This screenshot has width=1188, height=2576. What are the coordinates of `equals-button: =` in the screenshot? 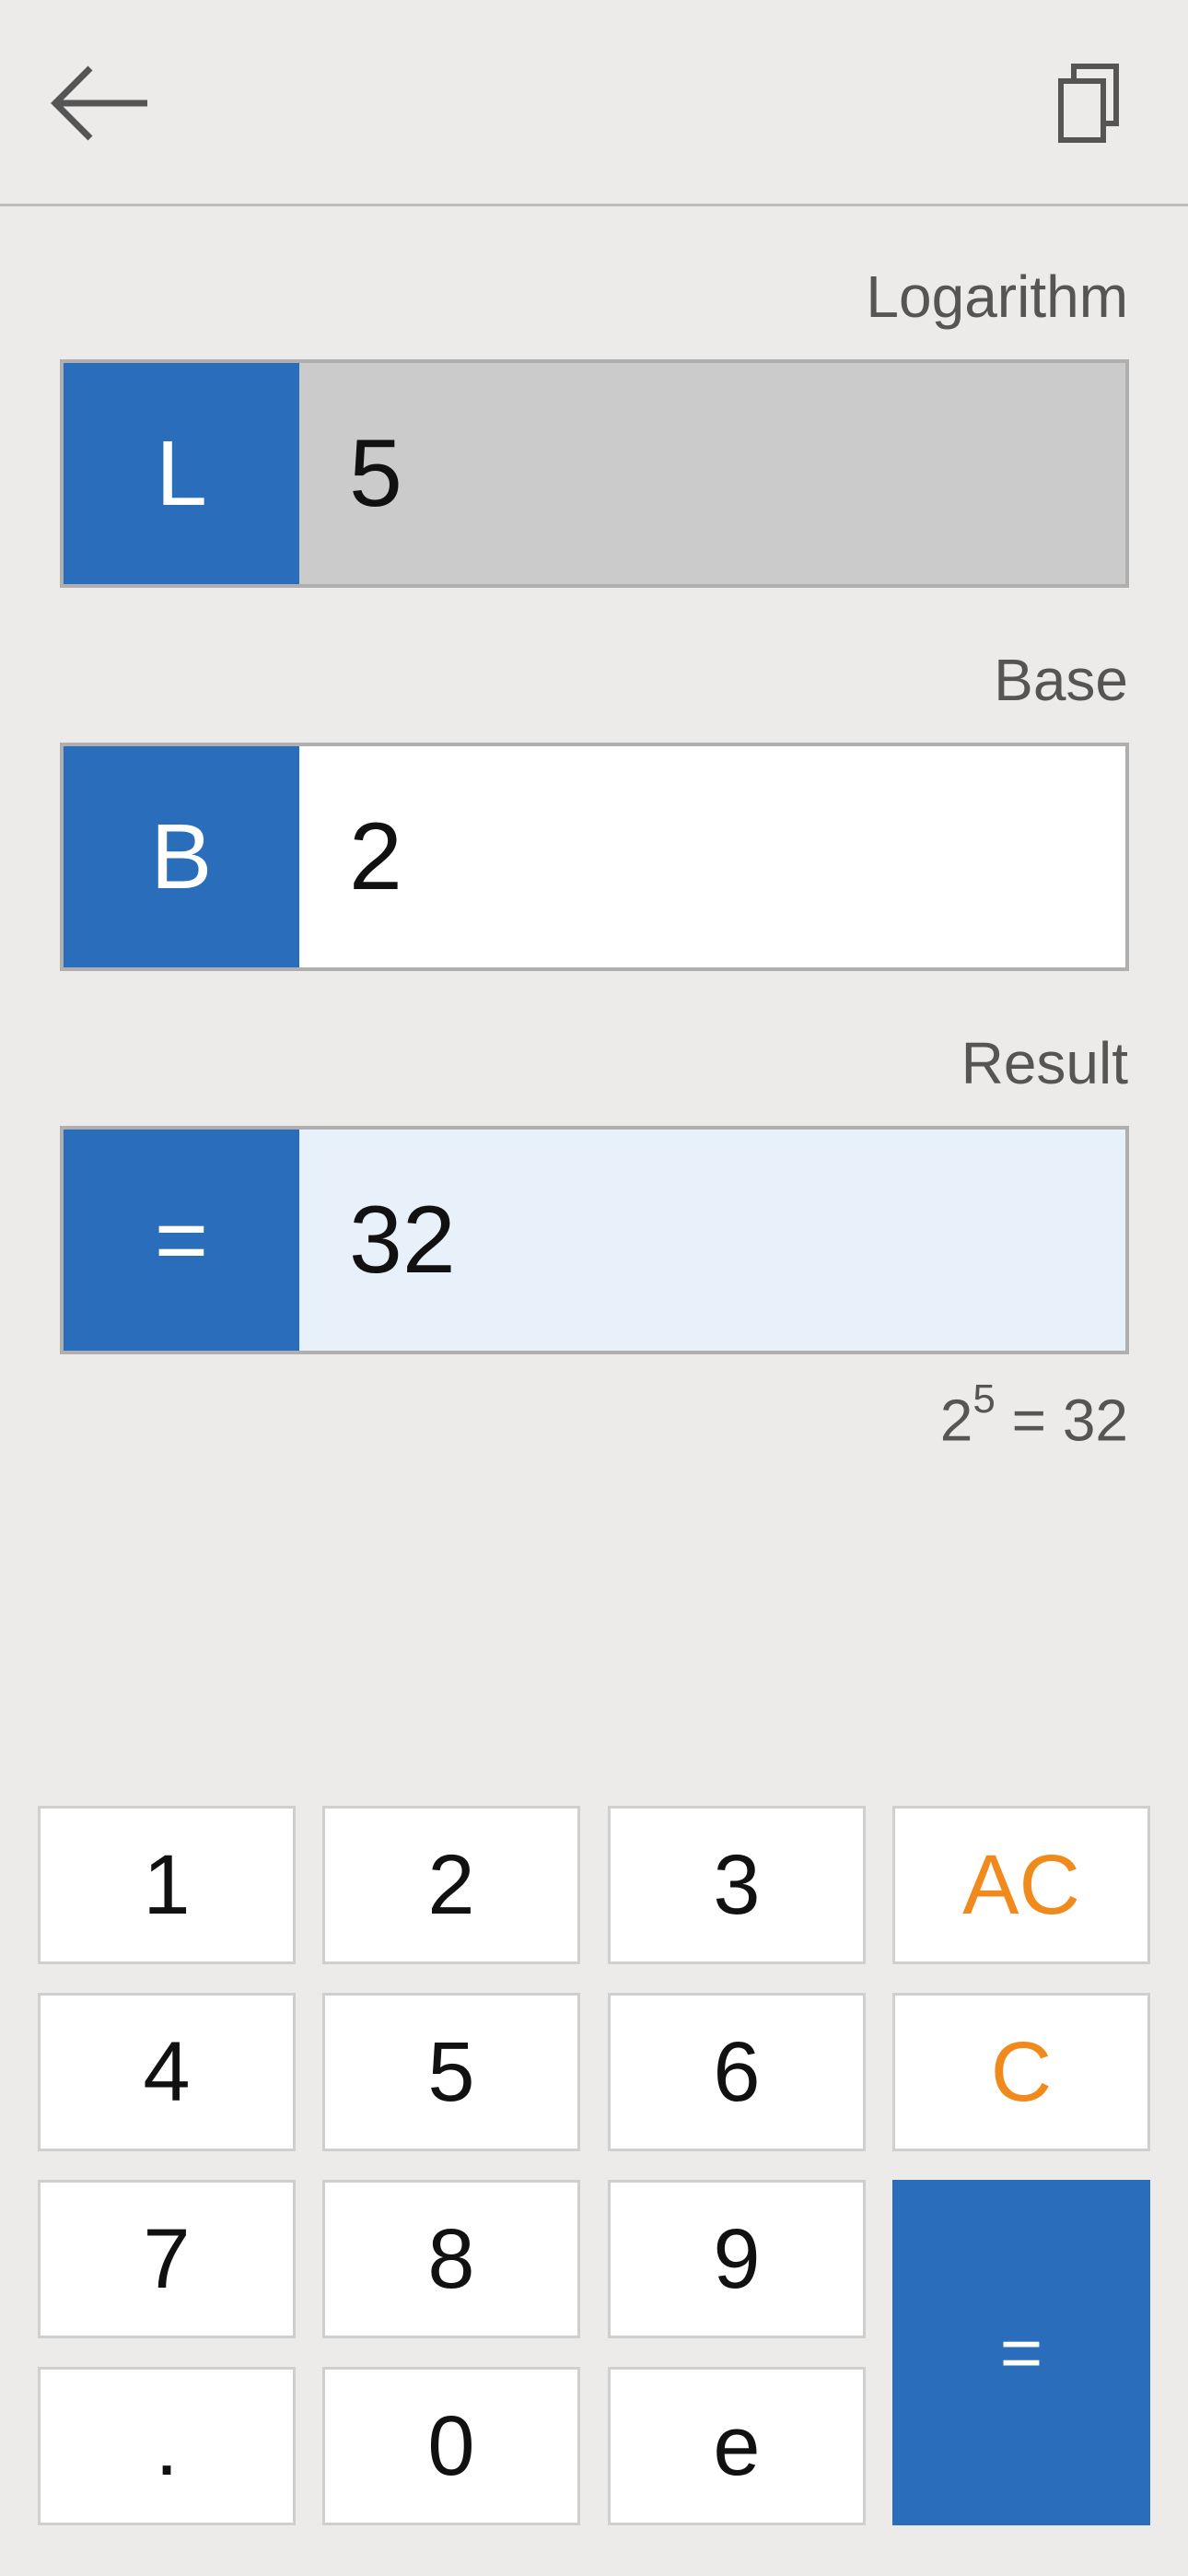 It's located at (1021, 2352).